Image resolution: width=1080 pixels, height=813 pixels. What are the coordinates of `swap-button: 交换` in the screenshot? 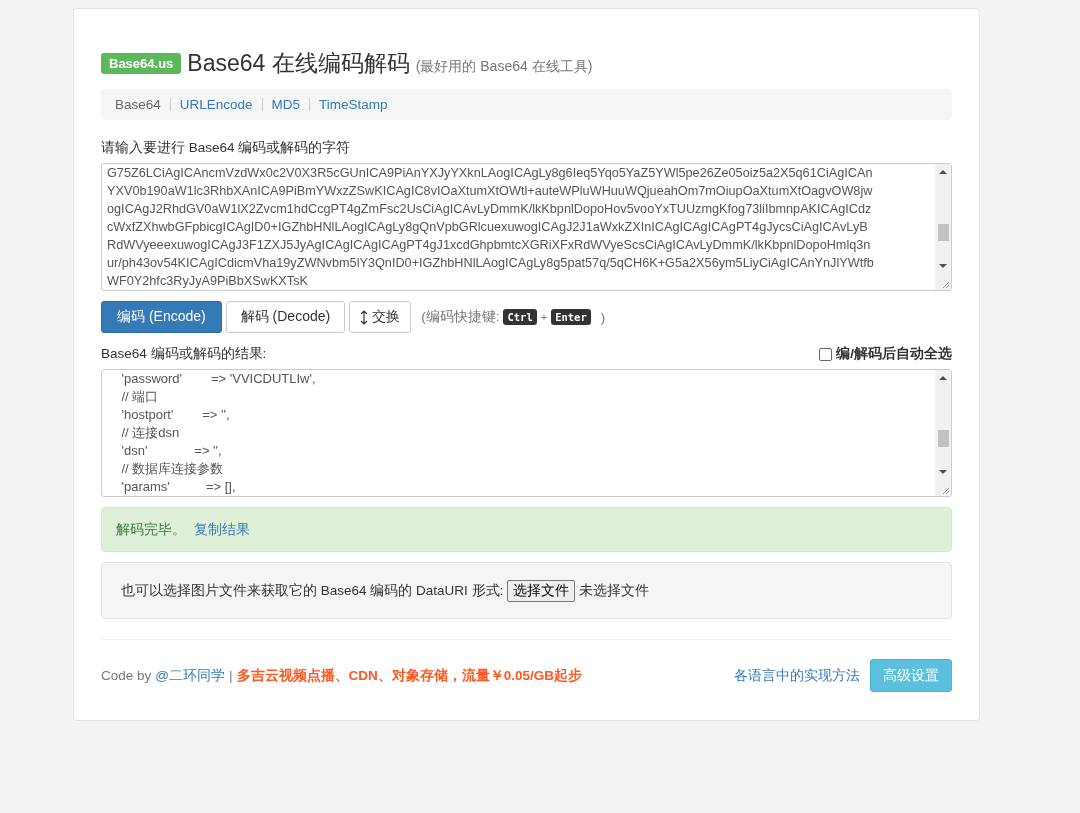 It's located at (380, 317).